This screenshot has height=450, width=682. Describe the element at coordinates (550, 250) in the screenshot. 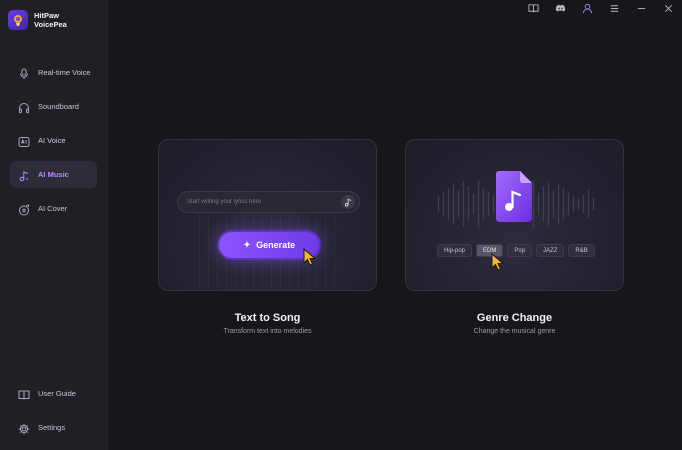

I see `genre-chip-jazz: JAZZ` at that location.